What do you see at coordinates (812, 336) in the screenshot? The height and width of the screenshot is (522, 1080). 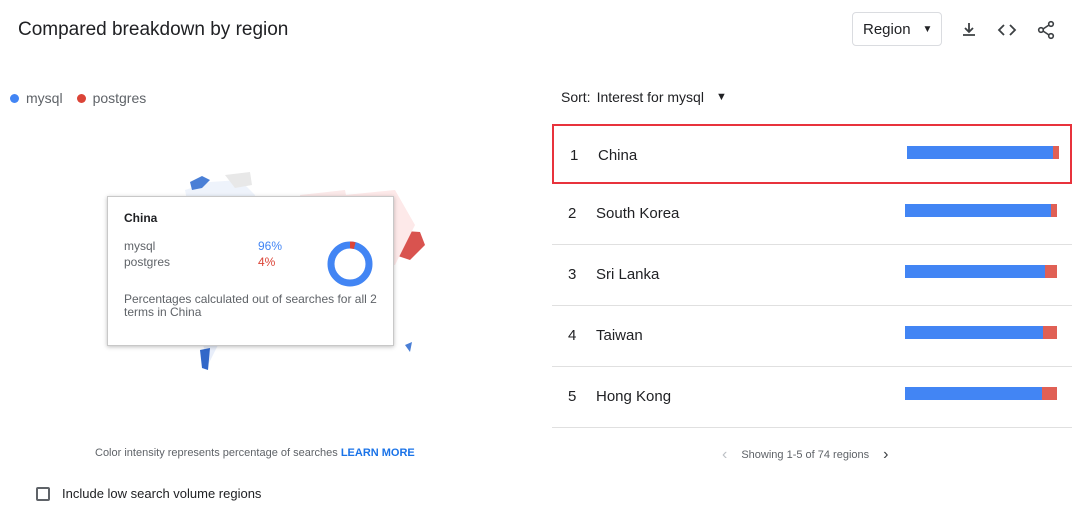 I see `ranking-row: 4 Taiwan` at bounding box center [812, 336].